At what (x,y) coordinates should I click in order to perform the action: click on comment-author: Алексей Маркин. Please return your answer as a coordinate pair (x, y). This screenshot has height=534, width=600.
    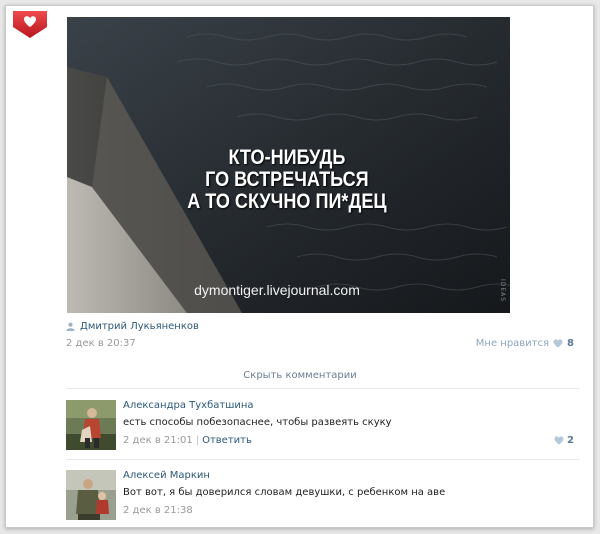
    Looking at the image, I should click on (166, 475).